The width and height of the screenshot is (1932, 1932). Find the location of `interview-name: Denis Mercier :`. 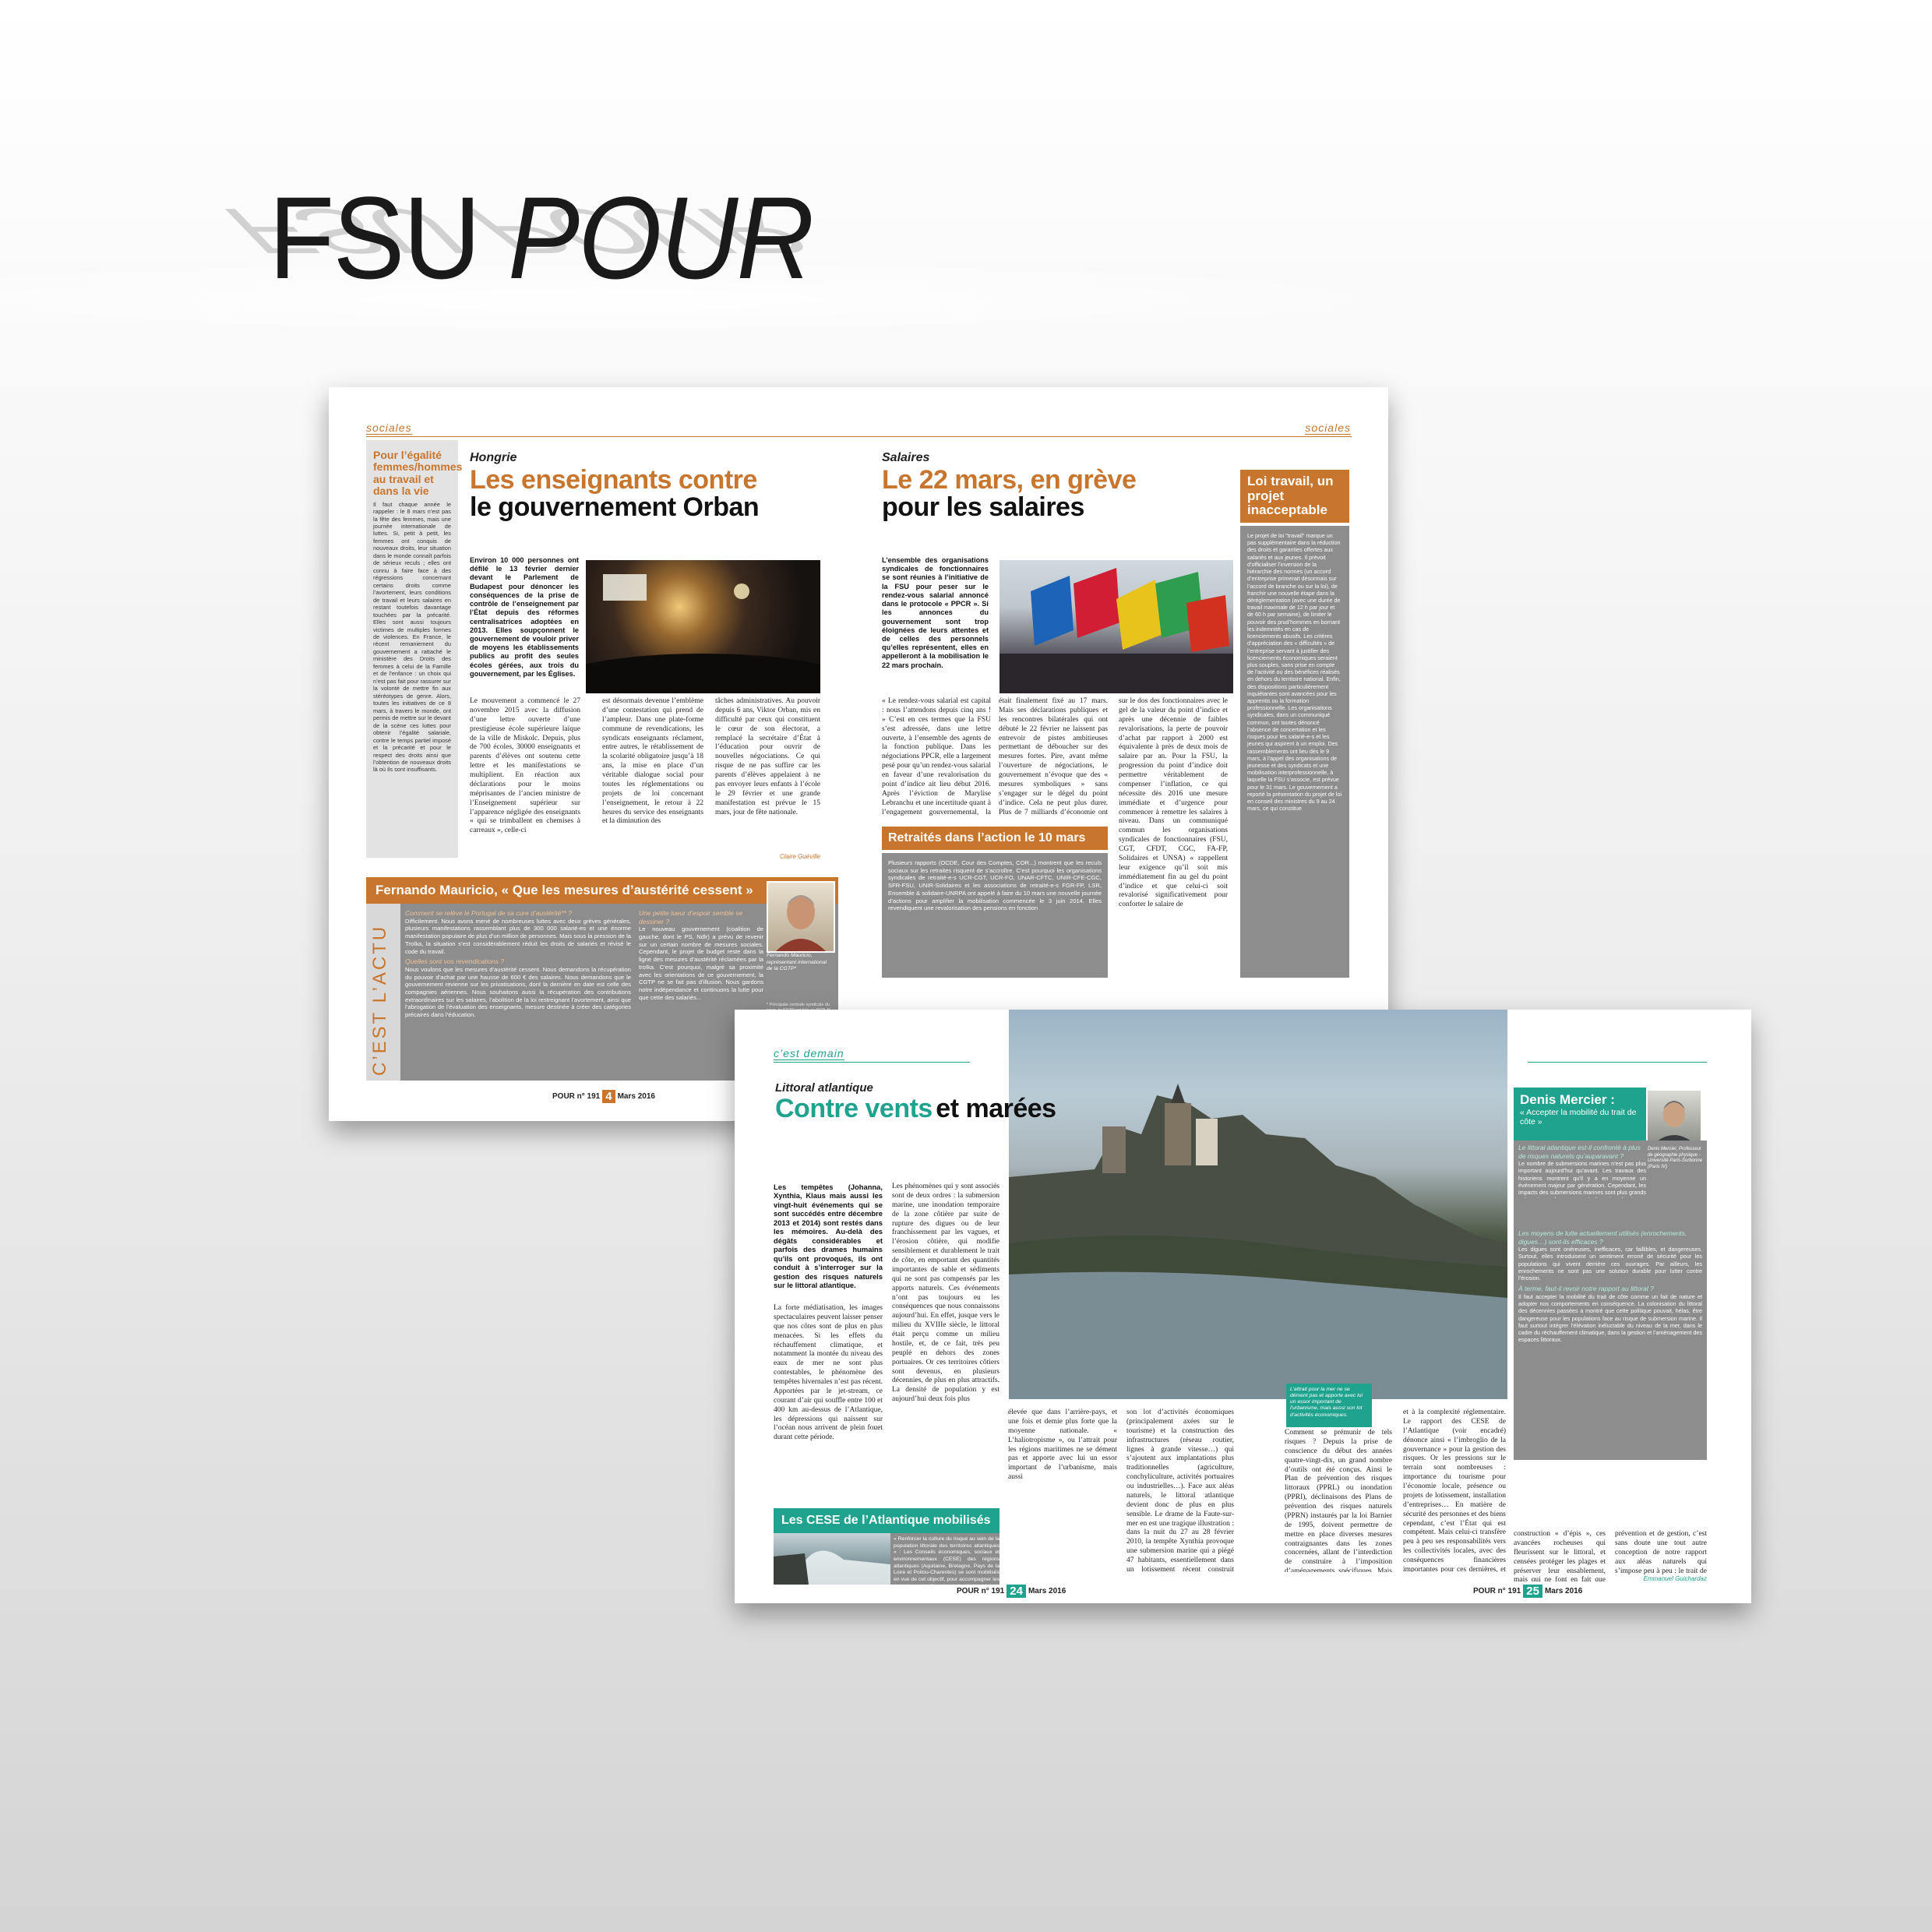

interview-name: Denis Mercier : is located at coordinates (1568, 1099).